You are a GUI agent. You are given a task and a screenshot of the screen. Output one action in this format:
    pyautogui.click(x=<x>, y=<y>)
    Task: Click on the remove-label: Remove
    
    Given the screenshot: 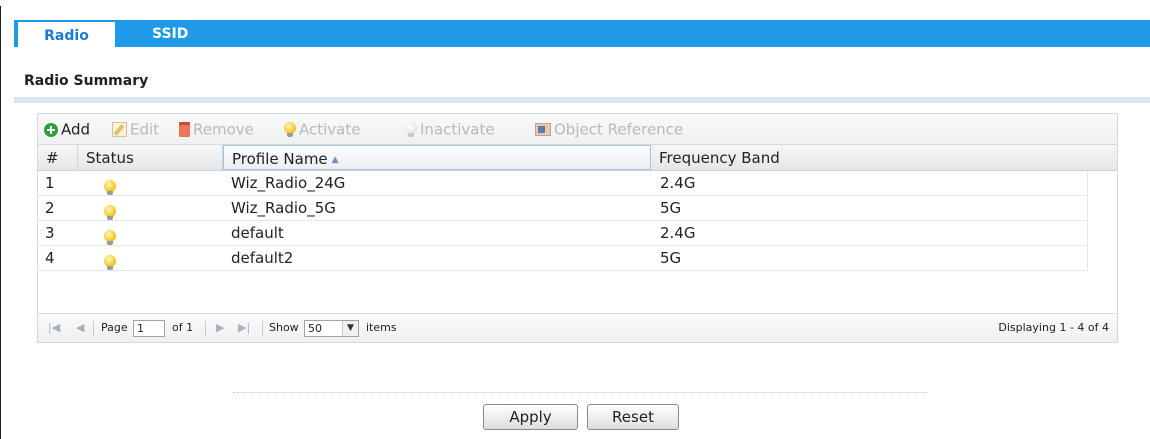 What is the action you would take?
    pyautogui.click(x=223, y=129)
    